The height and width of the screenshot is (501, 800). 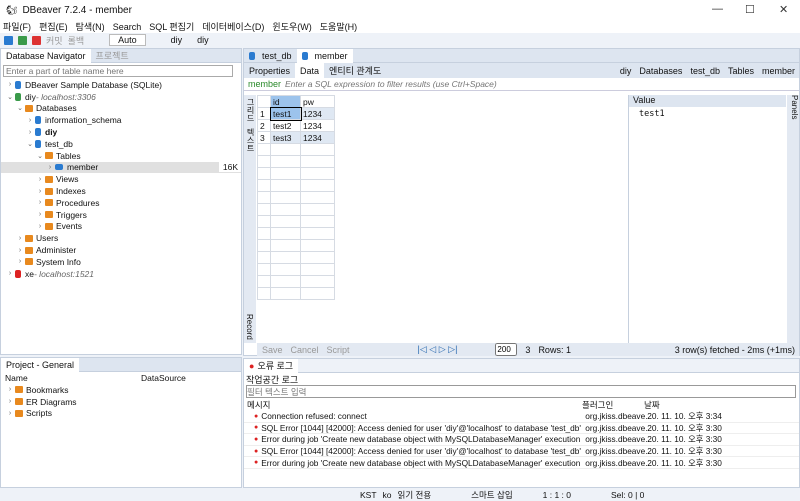 I want to click on tree-node: ⌄ Databases, so click(x=121, y=109).